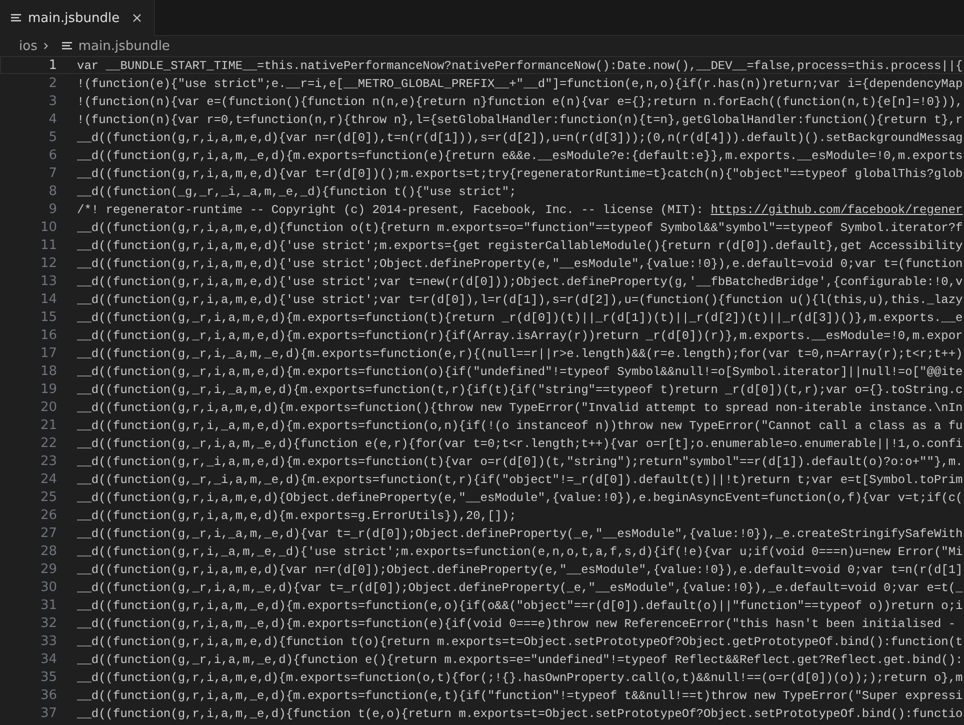  I want to click on line-number: 10, so click(48, 227).